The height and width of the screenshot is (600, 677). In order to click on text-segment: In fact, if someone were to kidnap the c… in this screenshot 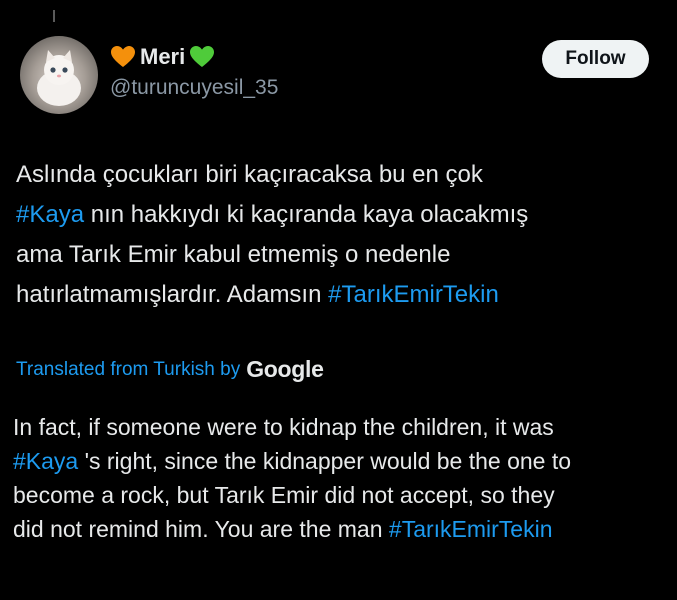, I will do `click(283, 427)`.